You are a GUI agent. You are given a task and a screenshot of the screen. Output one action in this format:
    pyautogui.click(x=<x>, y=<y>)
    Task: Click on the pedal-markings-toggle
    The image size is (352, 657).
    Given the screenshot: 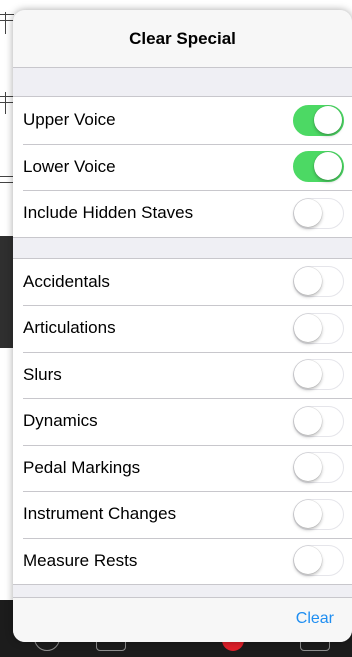 What is the action you would take?
    pyautogui.click(x=318, y=468)
    